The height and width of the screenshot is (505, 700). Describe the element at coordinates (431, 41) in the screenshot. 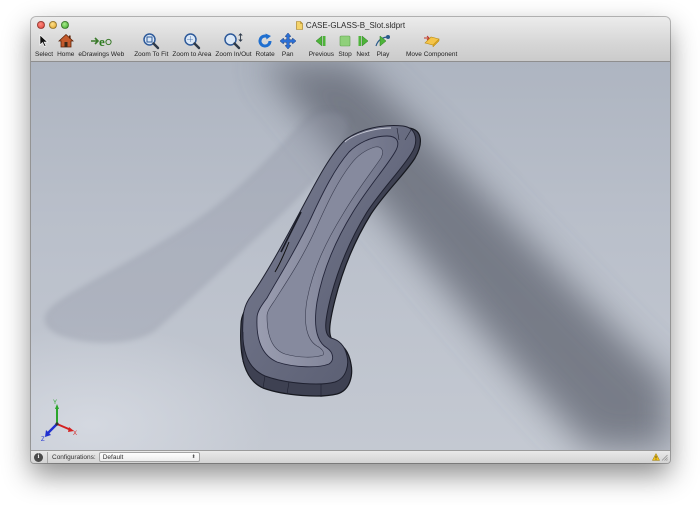

I see `move-component-icon` at that location.